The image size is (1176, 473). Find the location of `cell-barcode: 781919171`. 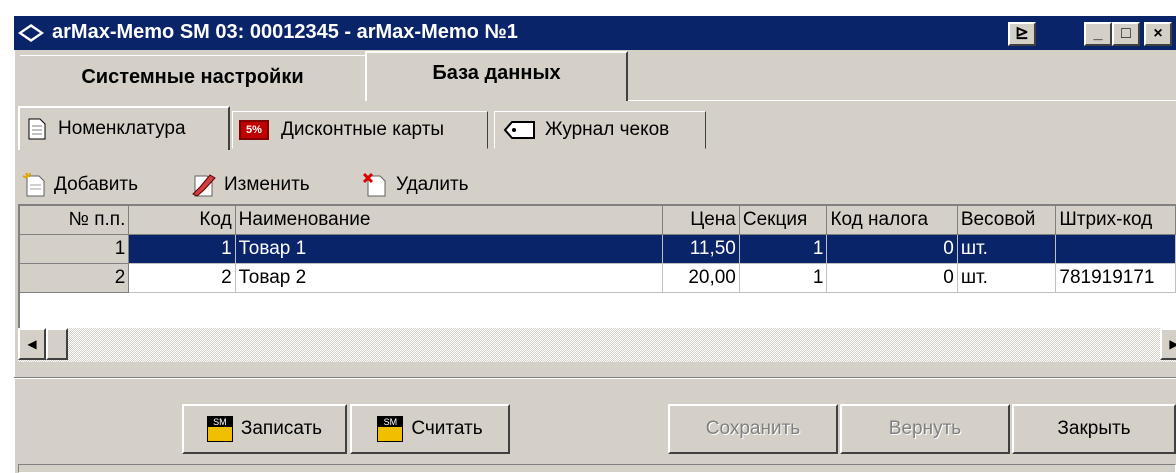

cell-barcode: 781919171 is located at coordinates (1115, 278).